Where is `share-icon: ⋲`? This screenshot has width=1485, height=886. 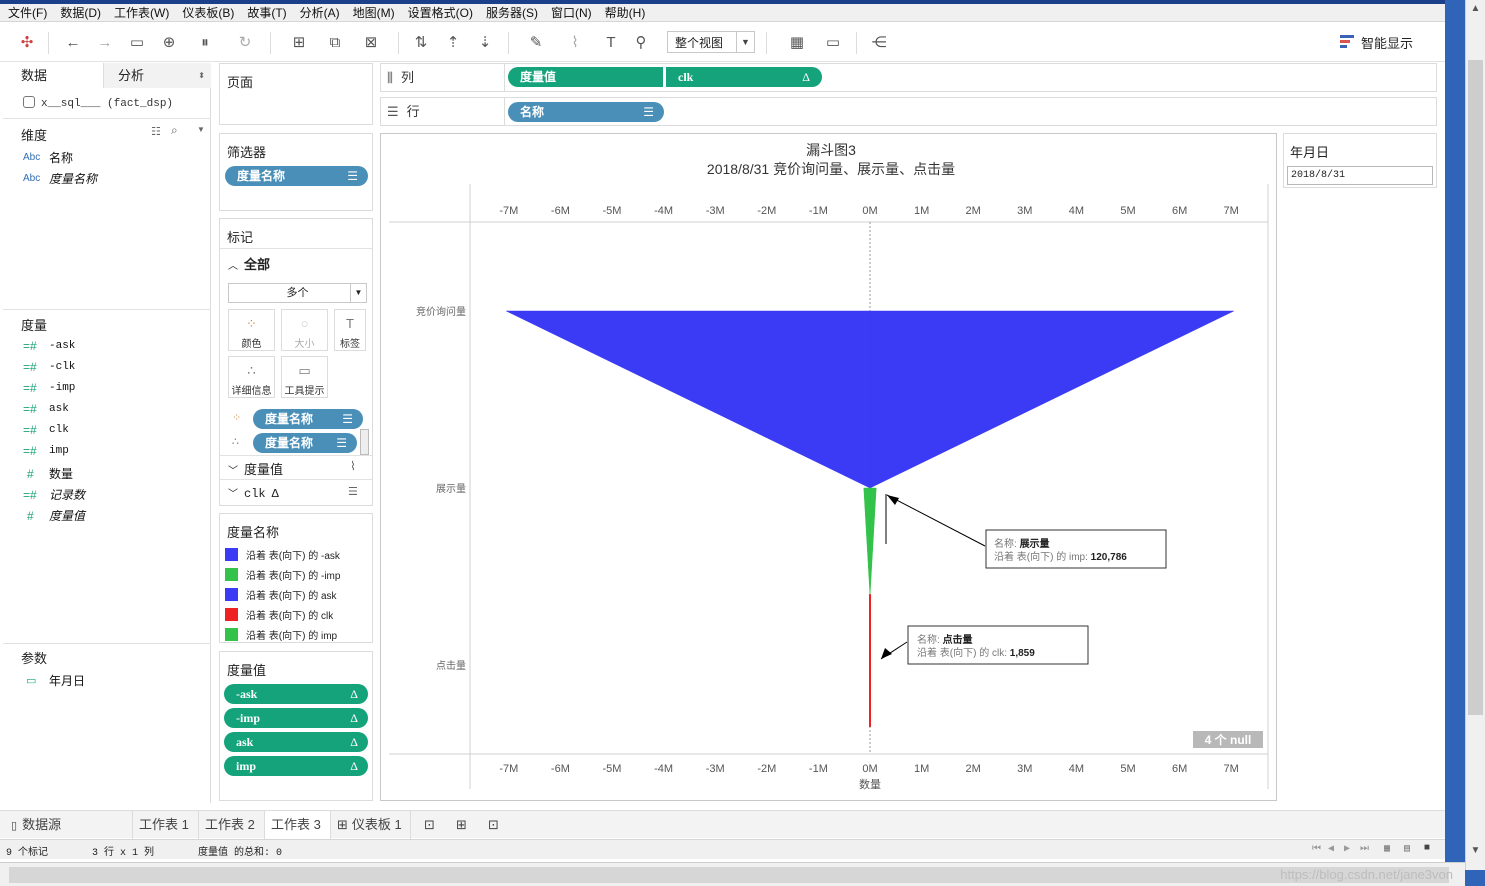
share-icon: ⋲ is located at coordinates (879, 42).